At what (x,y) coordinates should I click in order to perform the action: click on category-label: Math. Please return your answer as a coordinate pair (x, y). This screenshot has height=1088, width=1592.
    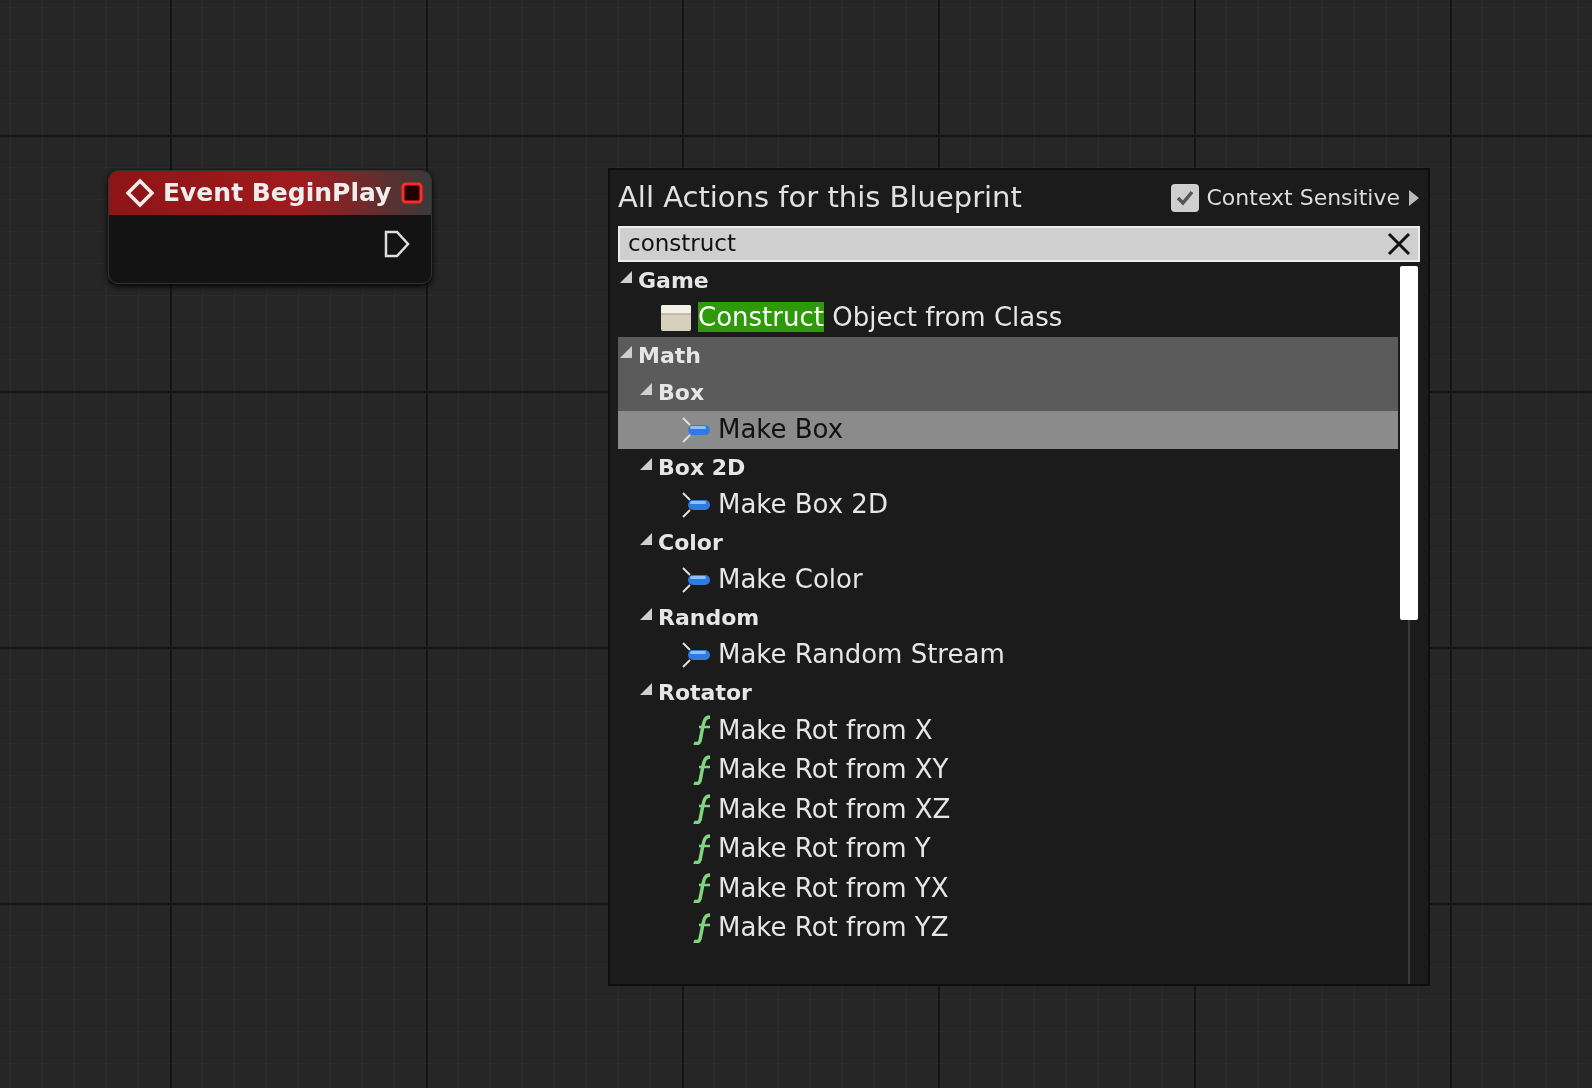
    Looking at the image, I should click on (669, 355).